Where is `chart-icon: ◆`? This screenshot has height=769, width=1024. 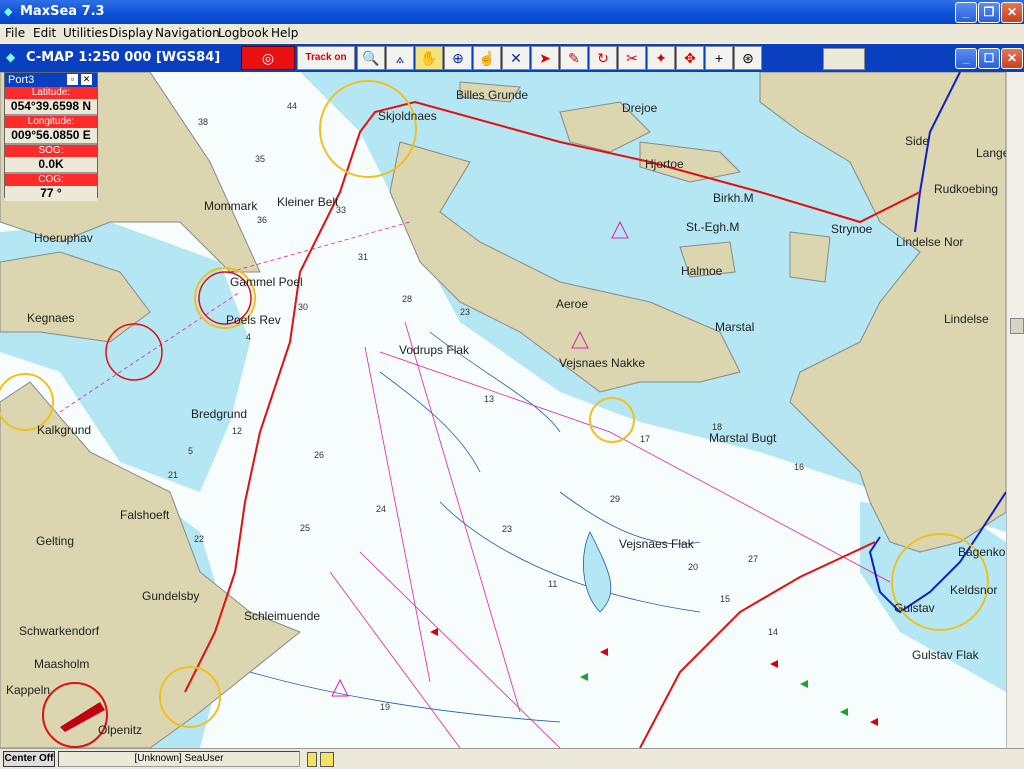 chart-icon: ◆ is located at coordinates (11, 57).